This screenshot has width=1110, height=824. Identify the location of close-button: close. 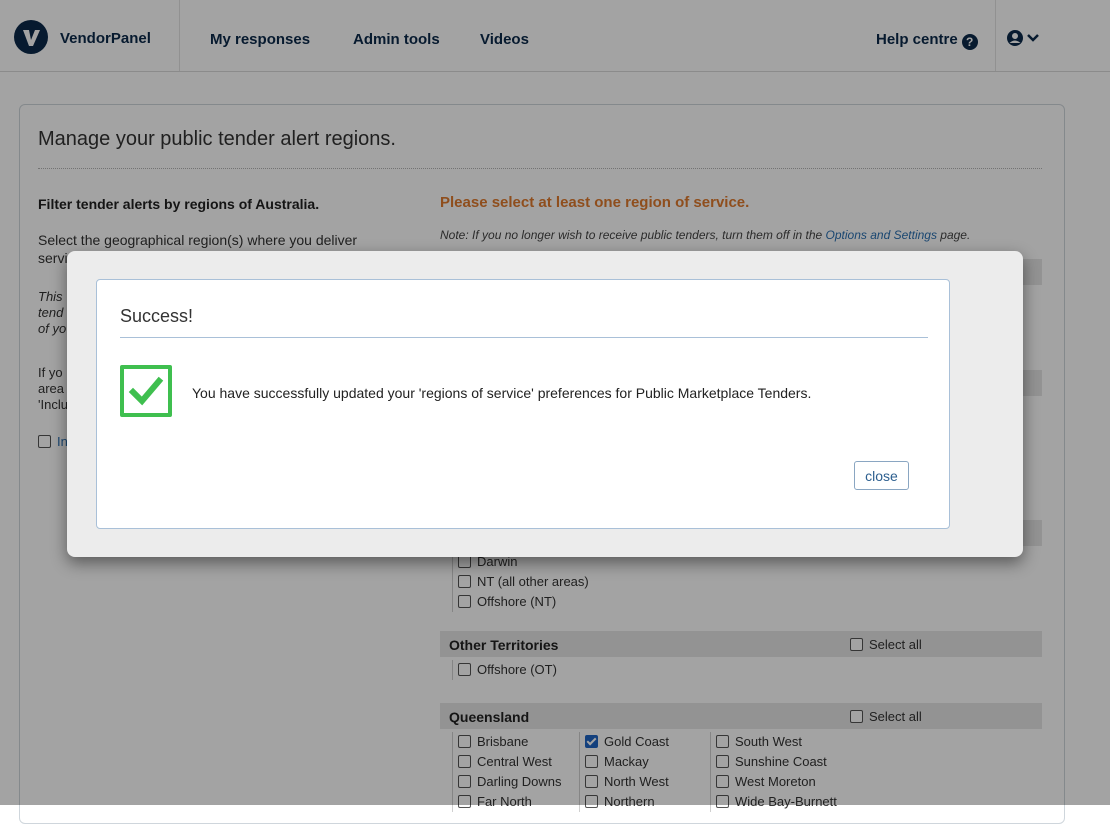
(881, 475).